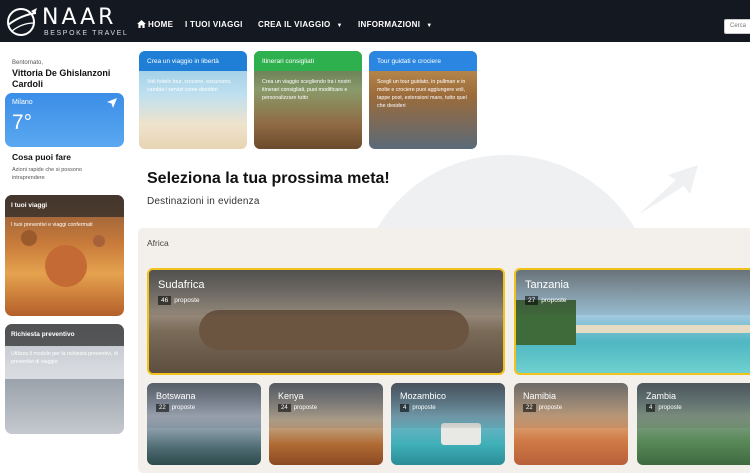 The width and height of the screenshot is (750, 473). Describe the element at coordinates (737, 26) in the screenshot. I see `search-input: Cerca` at that location.